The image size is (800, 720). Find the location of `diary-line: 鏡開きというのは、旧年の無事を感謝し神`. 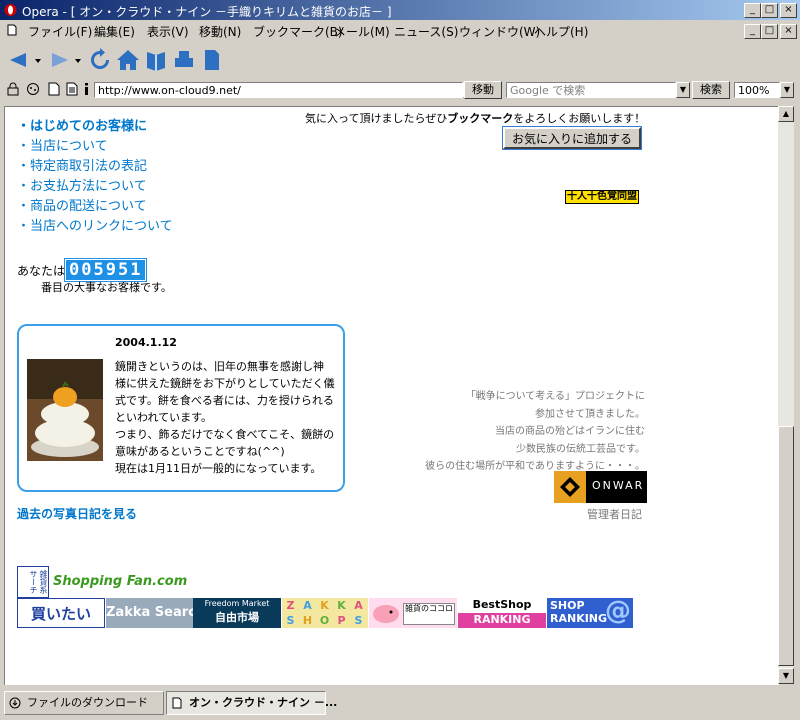

diary-line: 鏡開きというのは、旧年の無事を感謝し神 is located at coordinates (219, 366).